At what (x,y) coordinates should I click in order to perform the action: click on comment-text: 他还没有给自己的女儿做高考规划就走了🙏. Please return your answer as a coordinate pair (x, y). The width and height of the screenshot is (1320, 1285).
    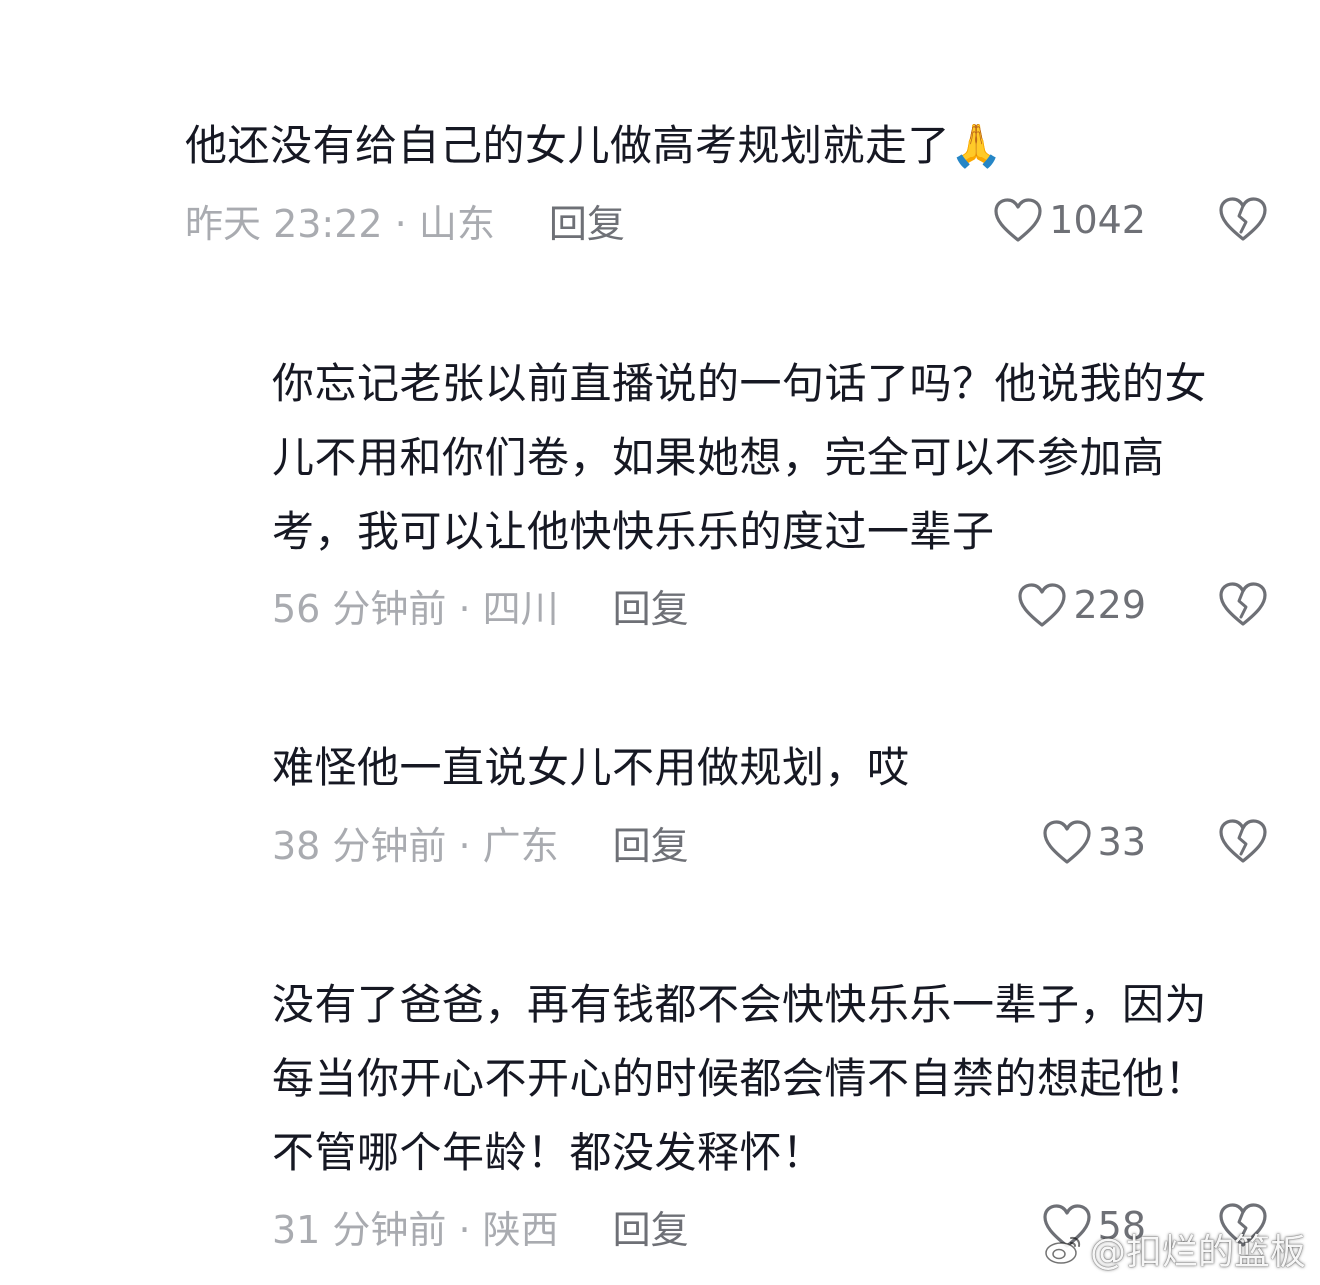
    Looking at the image, I should click on (594, 145).